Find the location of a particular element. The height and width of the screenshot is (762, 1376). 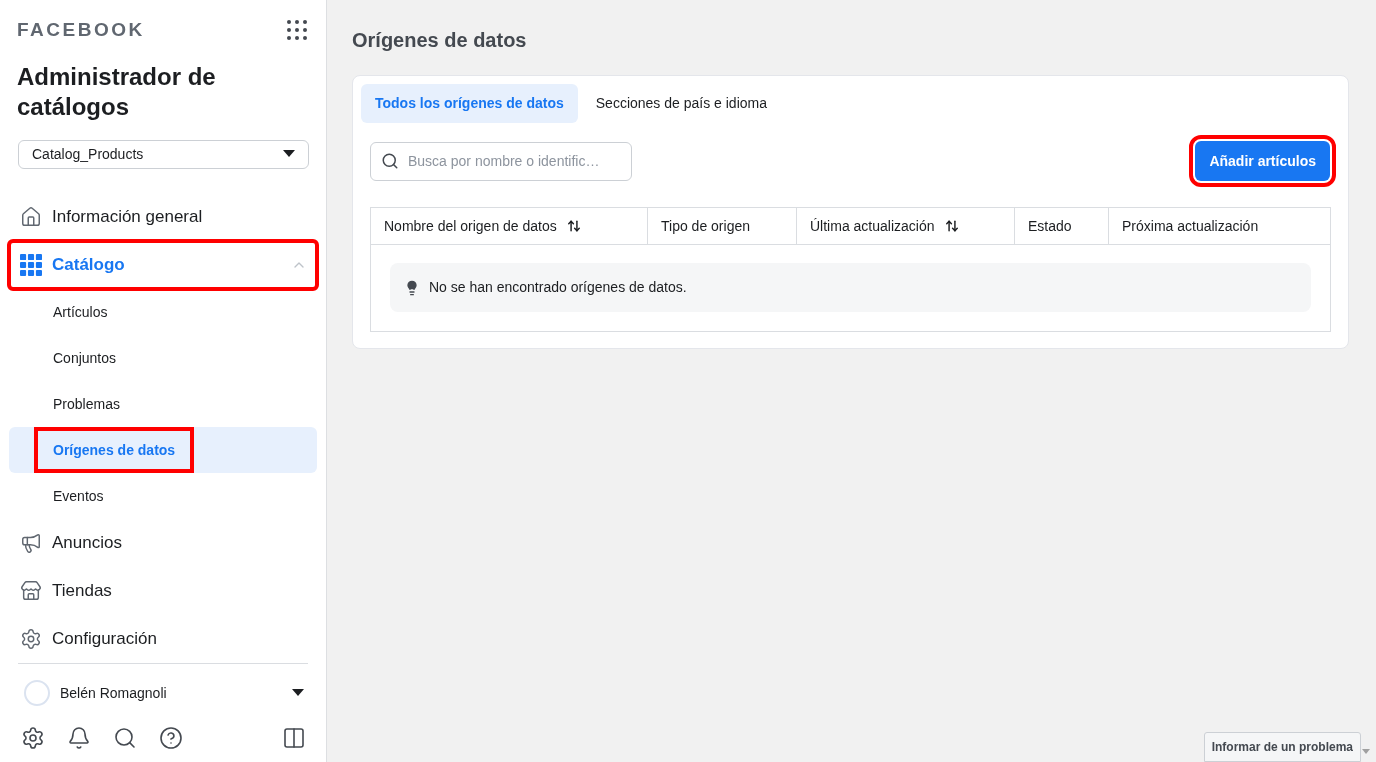

megaphone-icon is located at coordinates (31, 543).